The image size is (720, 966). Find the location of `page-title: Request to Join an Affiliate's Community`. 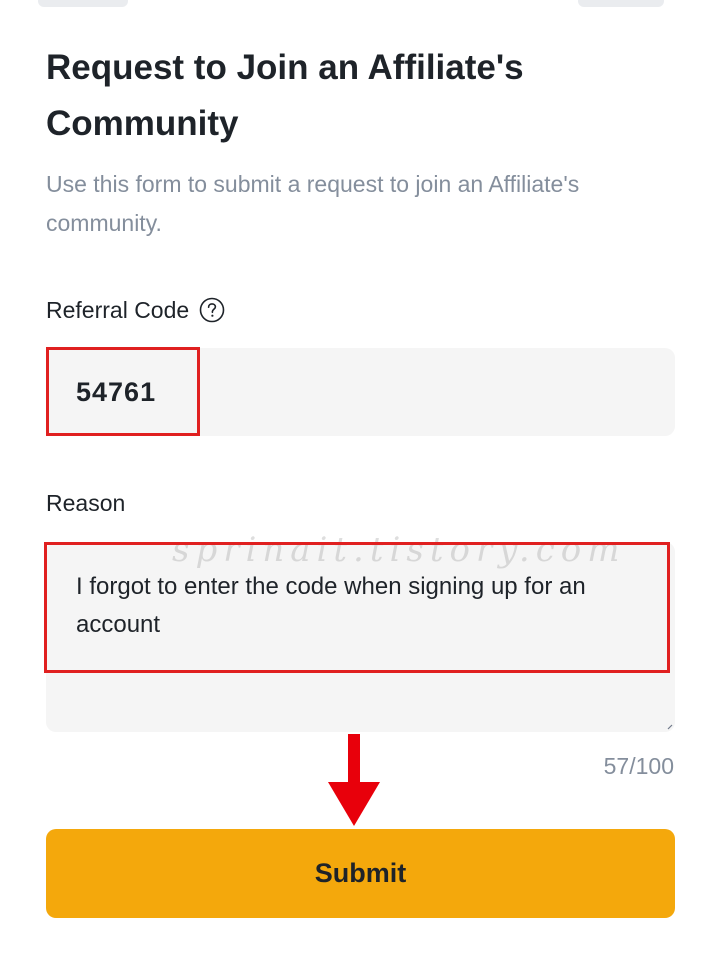

page-title: Request to Join an Affiliate's Community is located at coordinates (285, 95).